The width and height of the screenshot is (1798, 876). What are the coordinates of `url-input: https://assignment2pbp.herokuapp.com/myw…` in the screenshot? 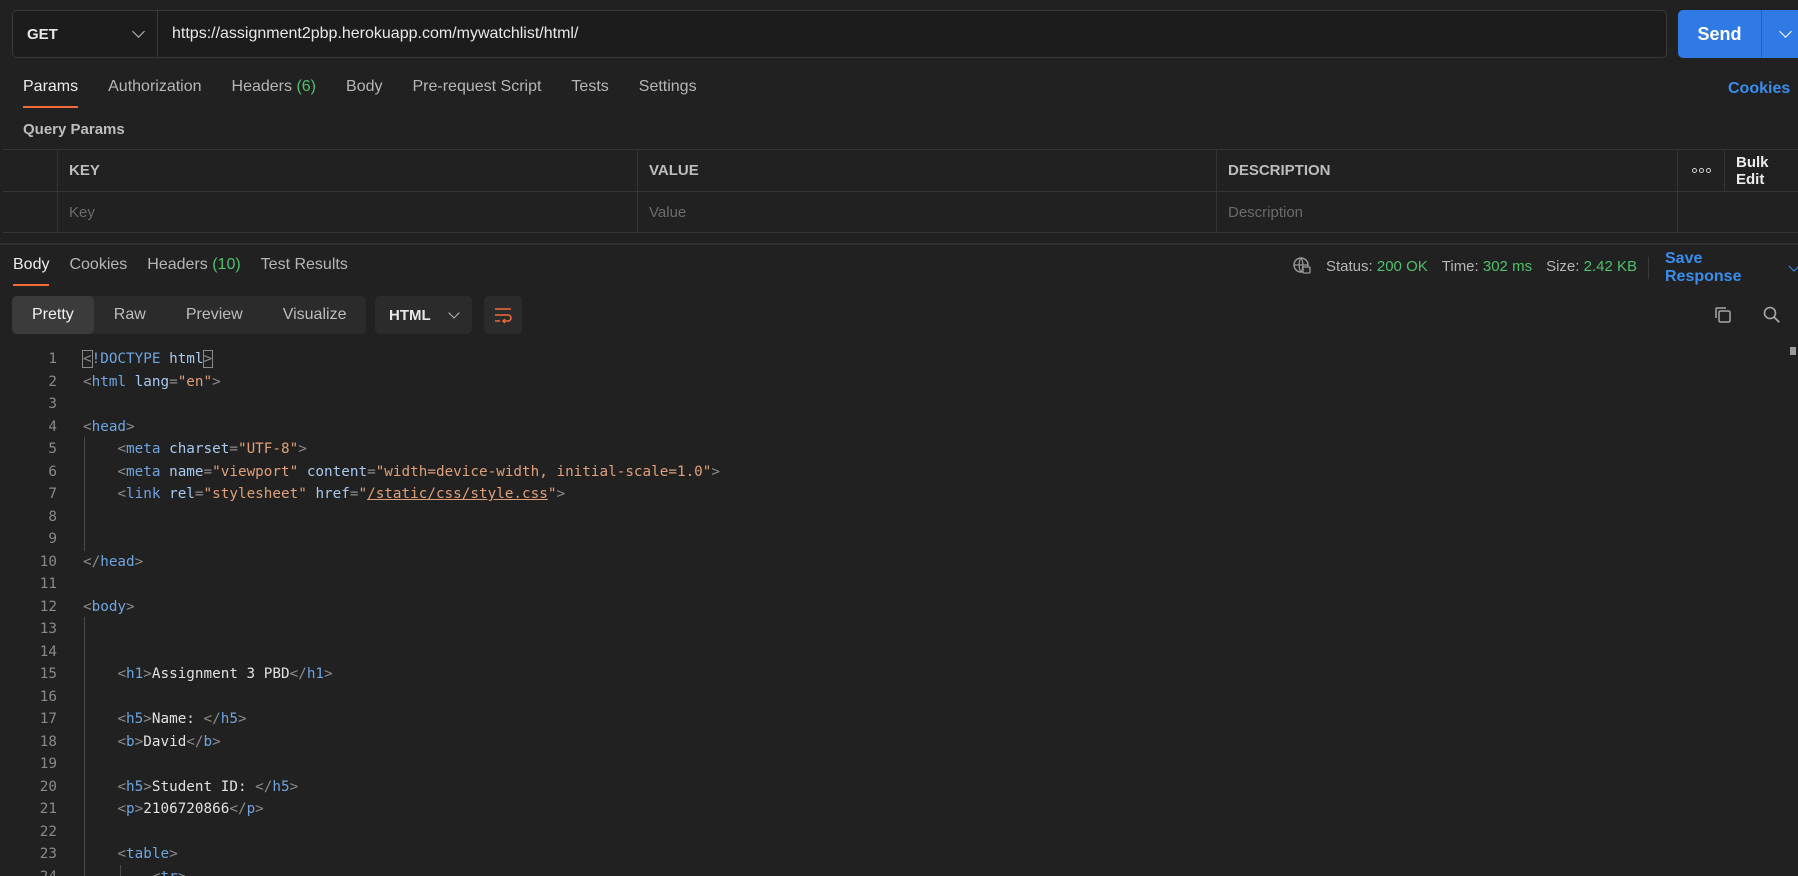 It's located at (912, 34).